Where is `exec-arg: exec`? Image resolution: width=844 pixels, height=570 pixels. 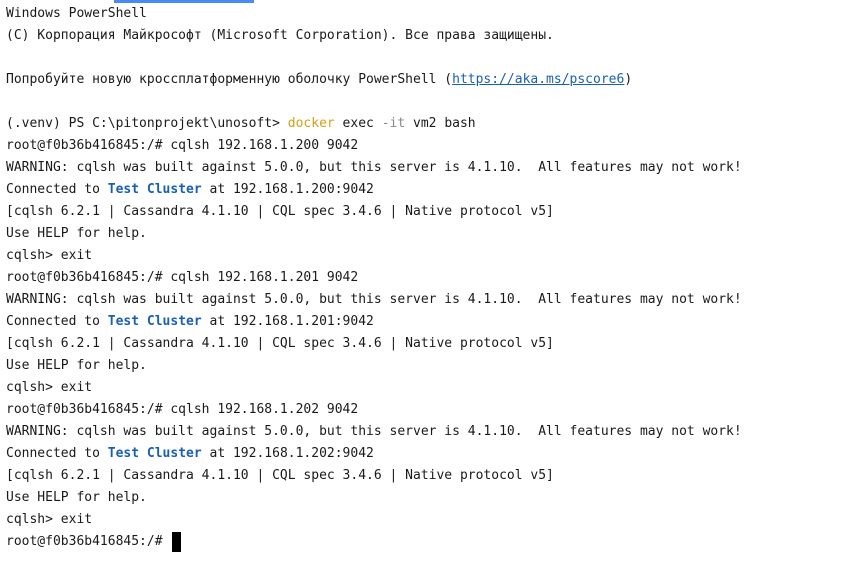
exec-arg: exec is located at coordinates (358, 123).